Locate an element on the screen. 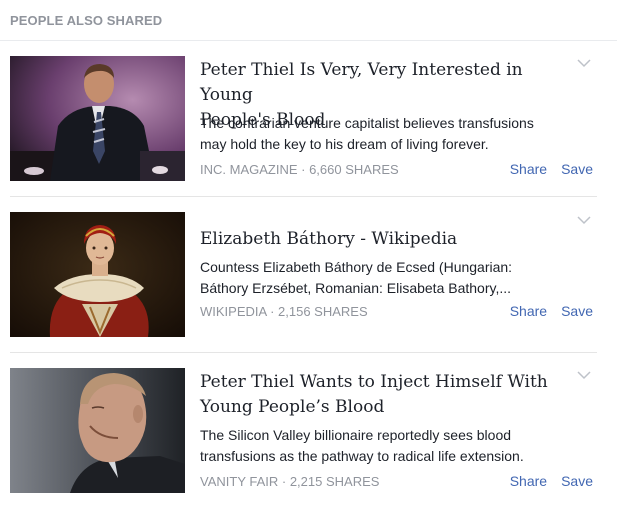  article-meta: VANITY FAIR · 2,215 SHARES is located at coordinates (289, 481).